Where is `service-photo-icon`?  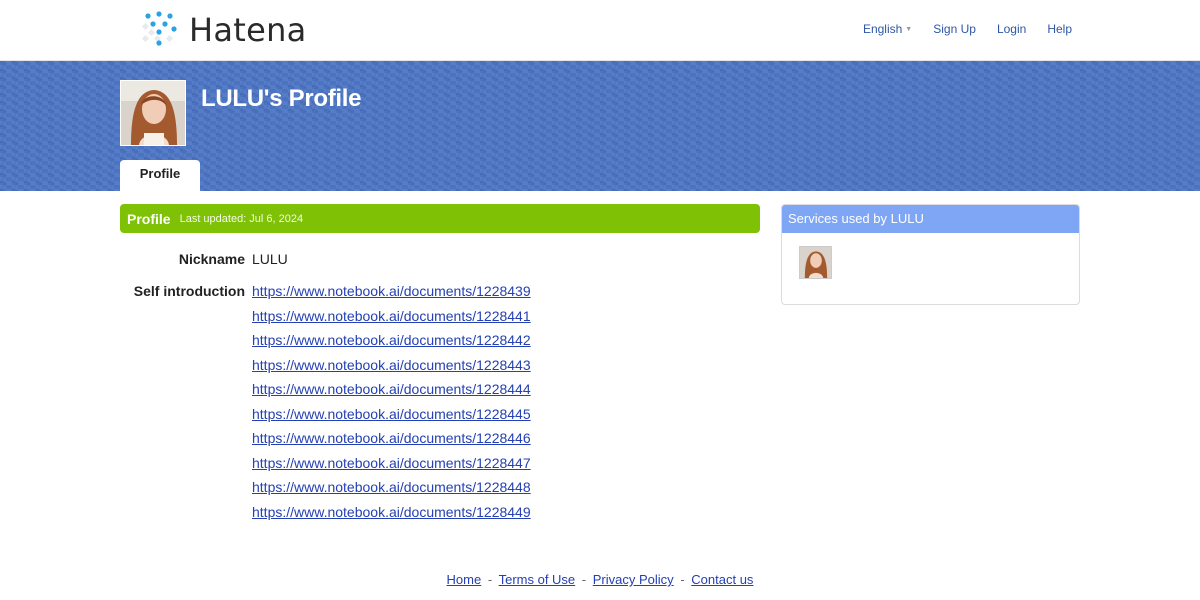 service-photo-icon is located at coordinates (815, 262).